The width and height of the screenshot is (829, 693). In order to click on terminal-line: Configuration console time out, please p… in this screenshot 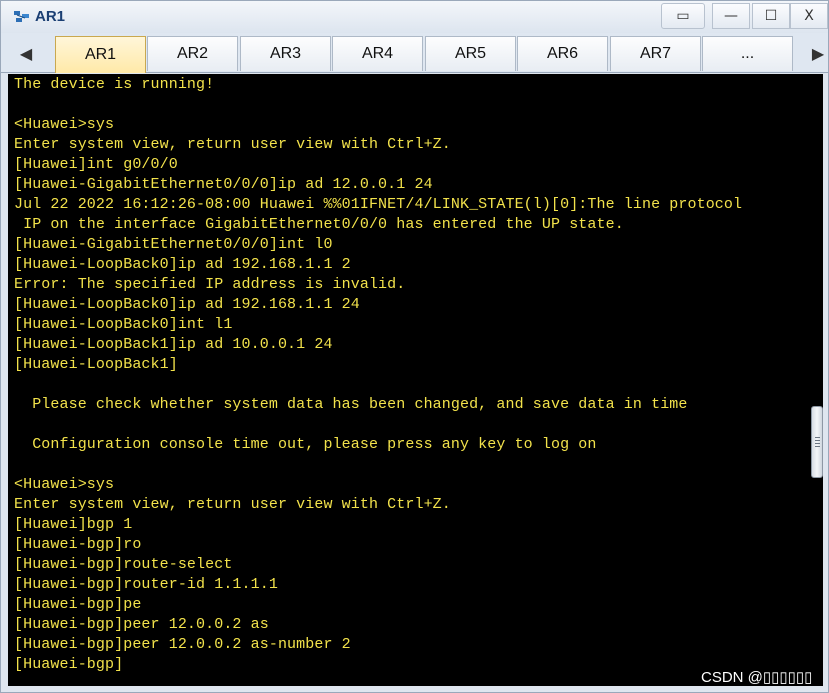, I will do `click(305, 444)`.